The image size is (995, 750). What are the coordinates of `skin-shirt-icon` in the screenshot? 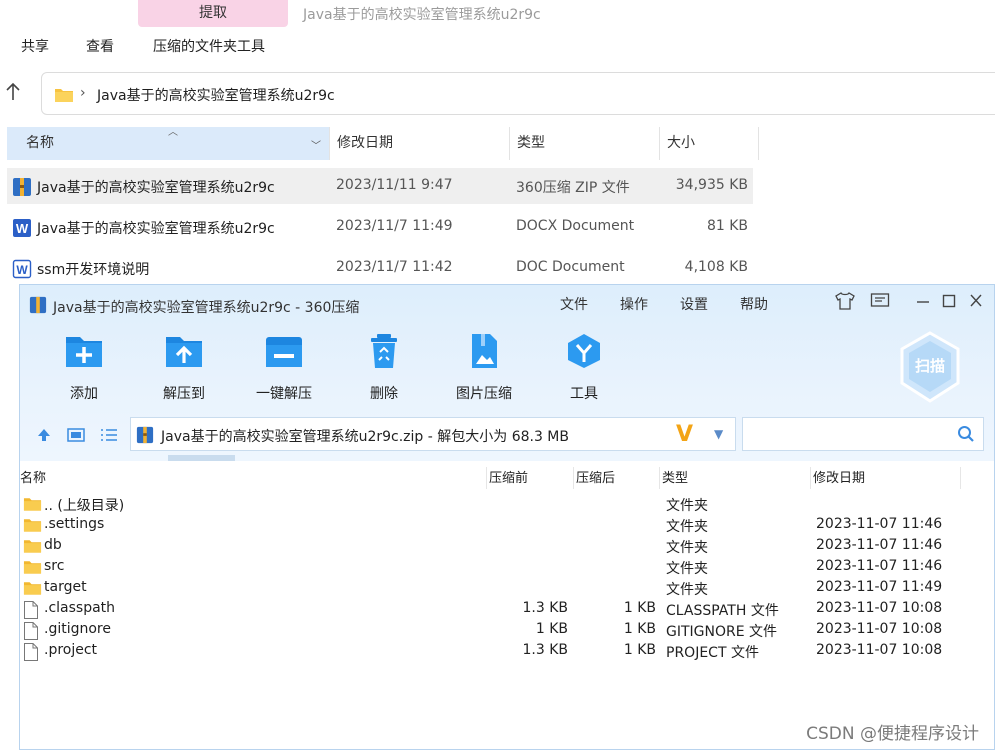 It's located at (845, 303).